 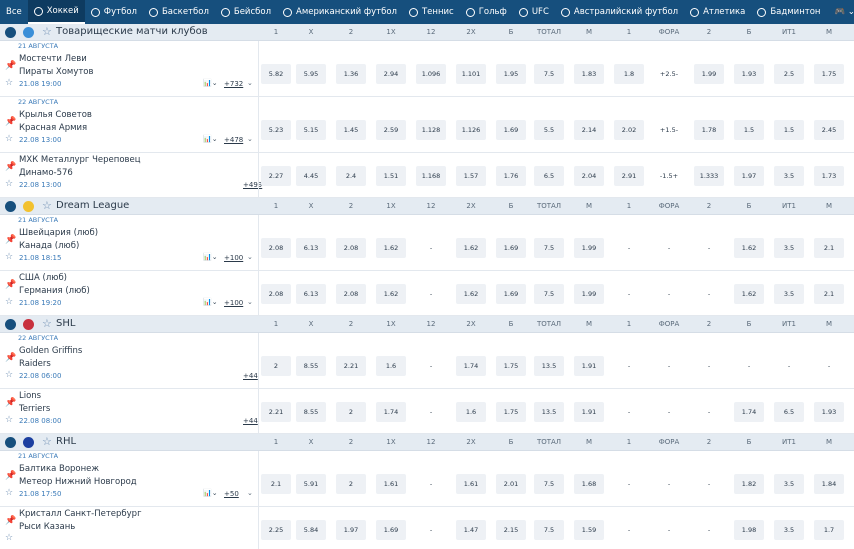 What do you see at coordinates (50, 351) in the screenshot?
I see `team-name: Golden Griffins` at bounding box center [50, 351].